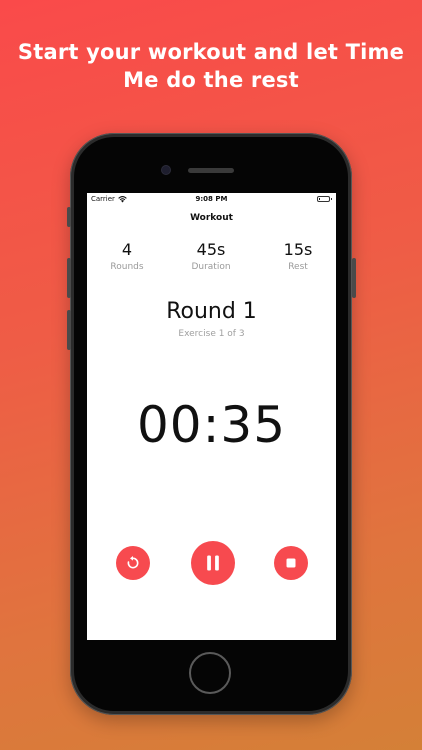 This screenshot has height=750, width=422. Describe the element at coordinates (210, 673) in the screenshot. I see `home-button` at that location.